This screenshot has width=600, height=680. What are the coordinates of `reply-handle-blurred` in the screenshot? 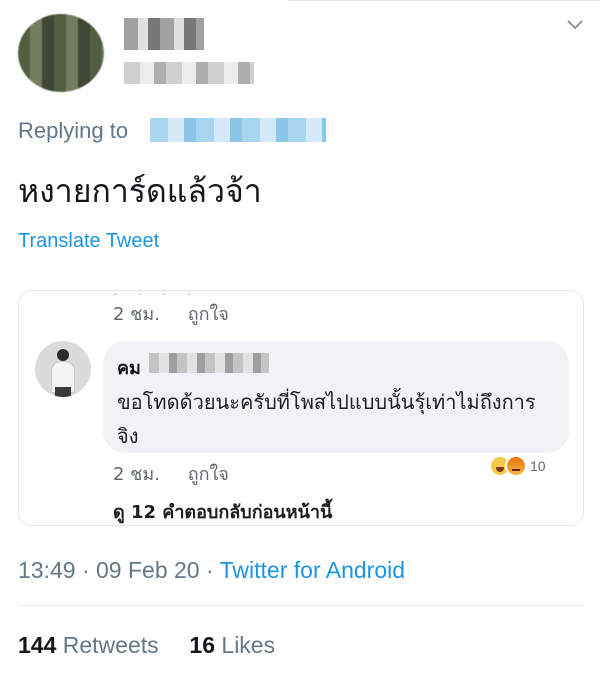 It's located at (238, 130).